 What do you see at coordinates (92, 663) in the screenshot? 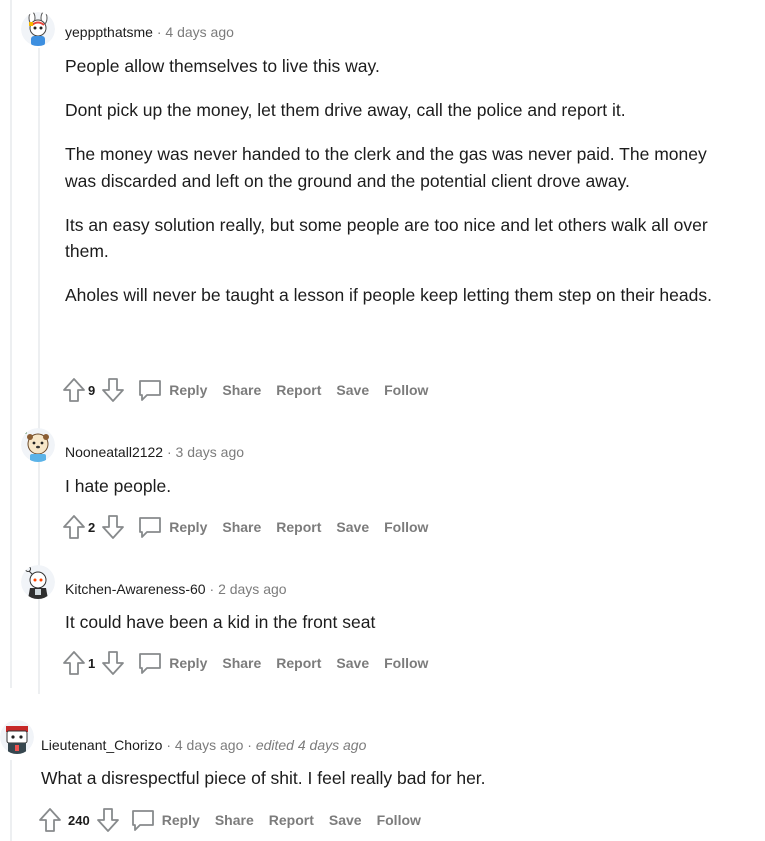
I see `vote-score: 1` at bounding box center [92, 663].